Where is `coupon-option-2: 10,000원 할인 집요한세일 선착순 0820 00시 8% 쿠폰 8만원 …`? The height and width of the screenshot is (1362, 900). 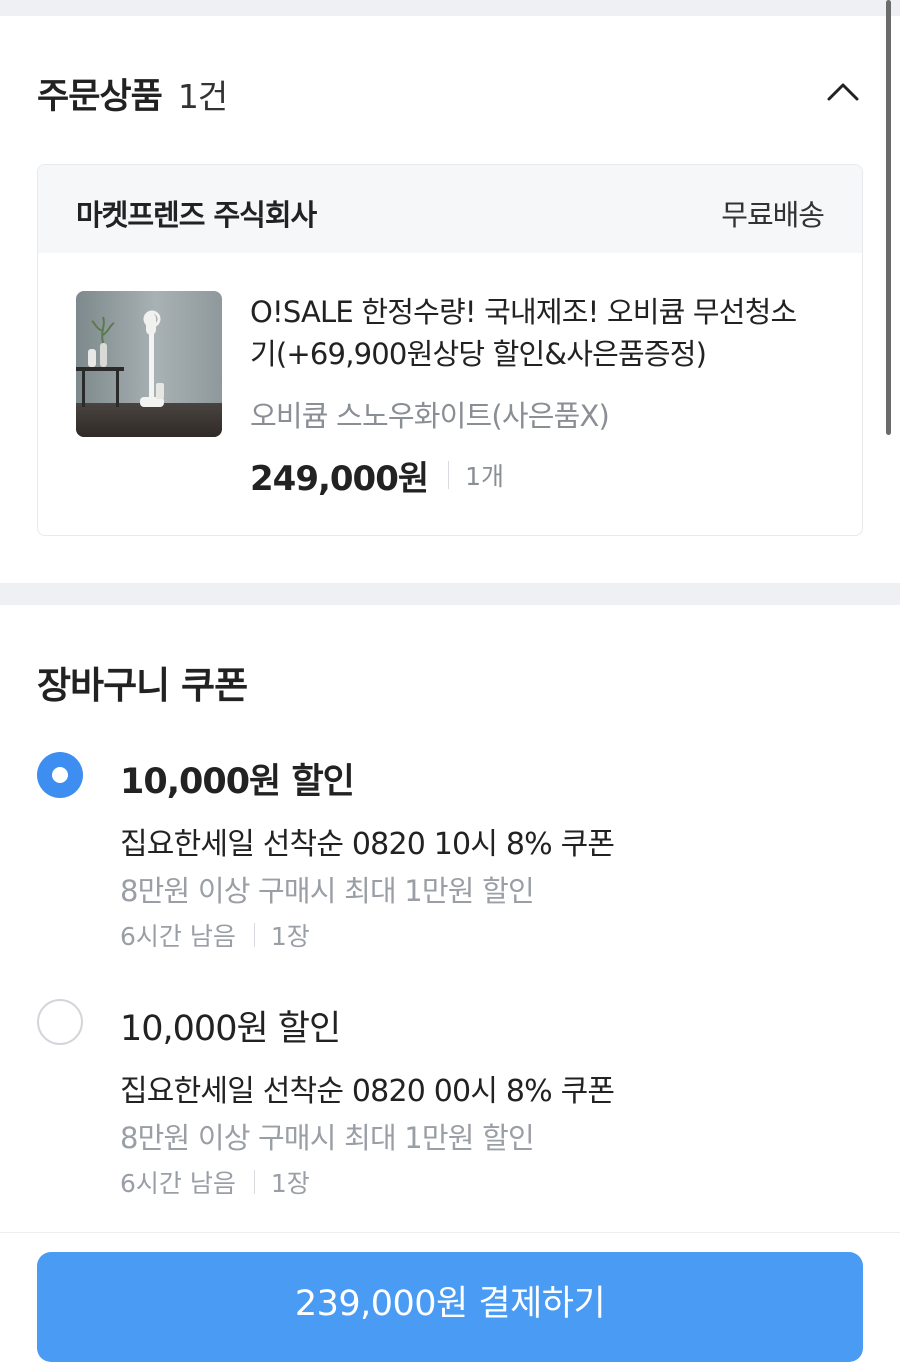 coupon-option-2: 10,000원 할인 집요한세일 선착순 0820 00시 8% 쿠폰 8만원 … is located at coordinates (450, 1099).